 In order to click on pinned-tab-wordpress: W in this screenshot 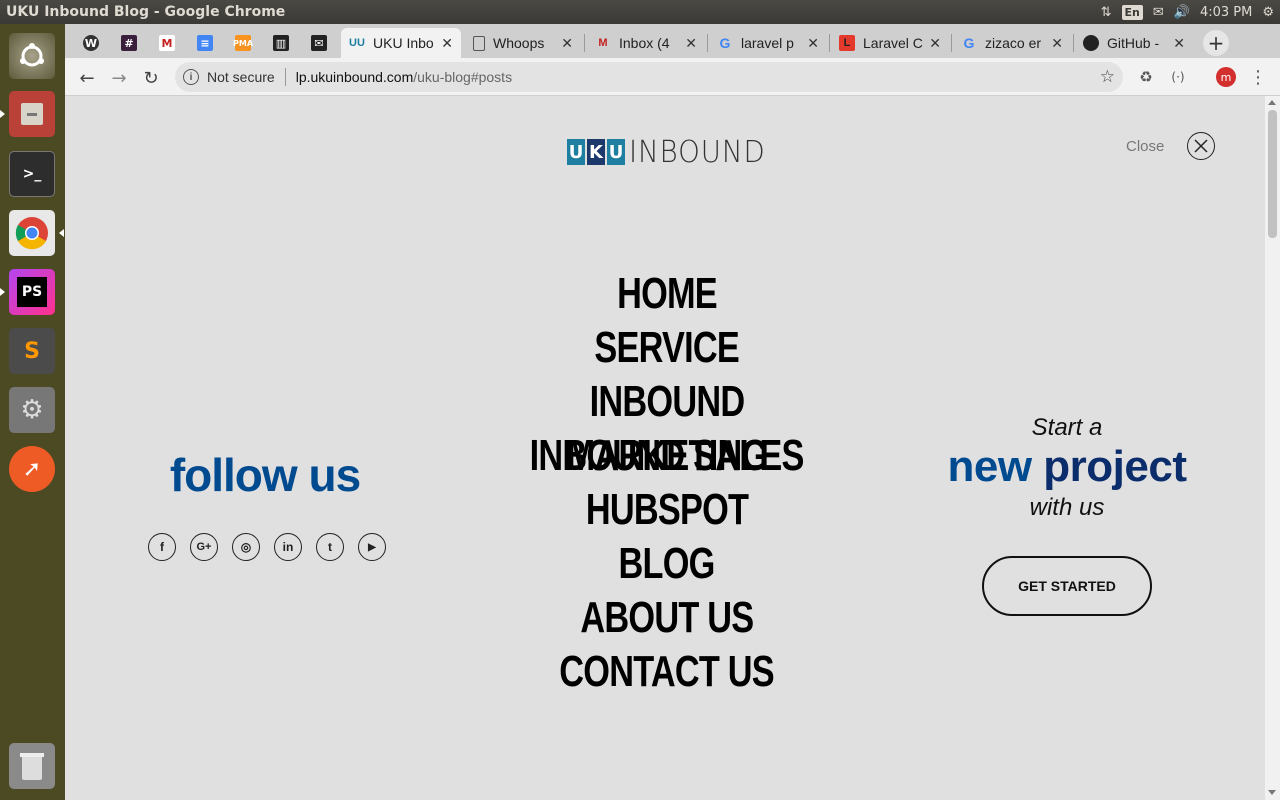, I will do `click(91, 43)`.